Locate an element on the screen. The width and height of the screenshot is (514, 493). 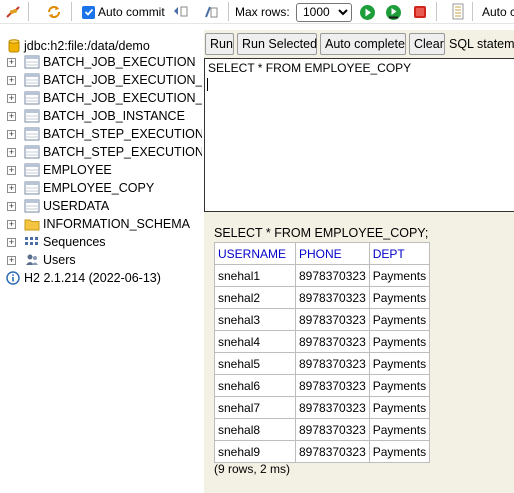
tree-schema-item: + INFORMATION_SCHEMA is located at coordinates (101, 224).